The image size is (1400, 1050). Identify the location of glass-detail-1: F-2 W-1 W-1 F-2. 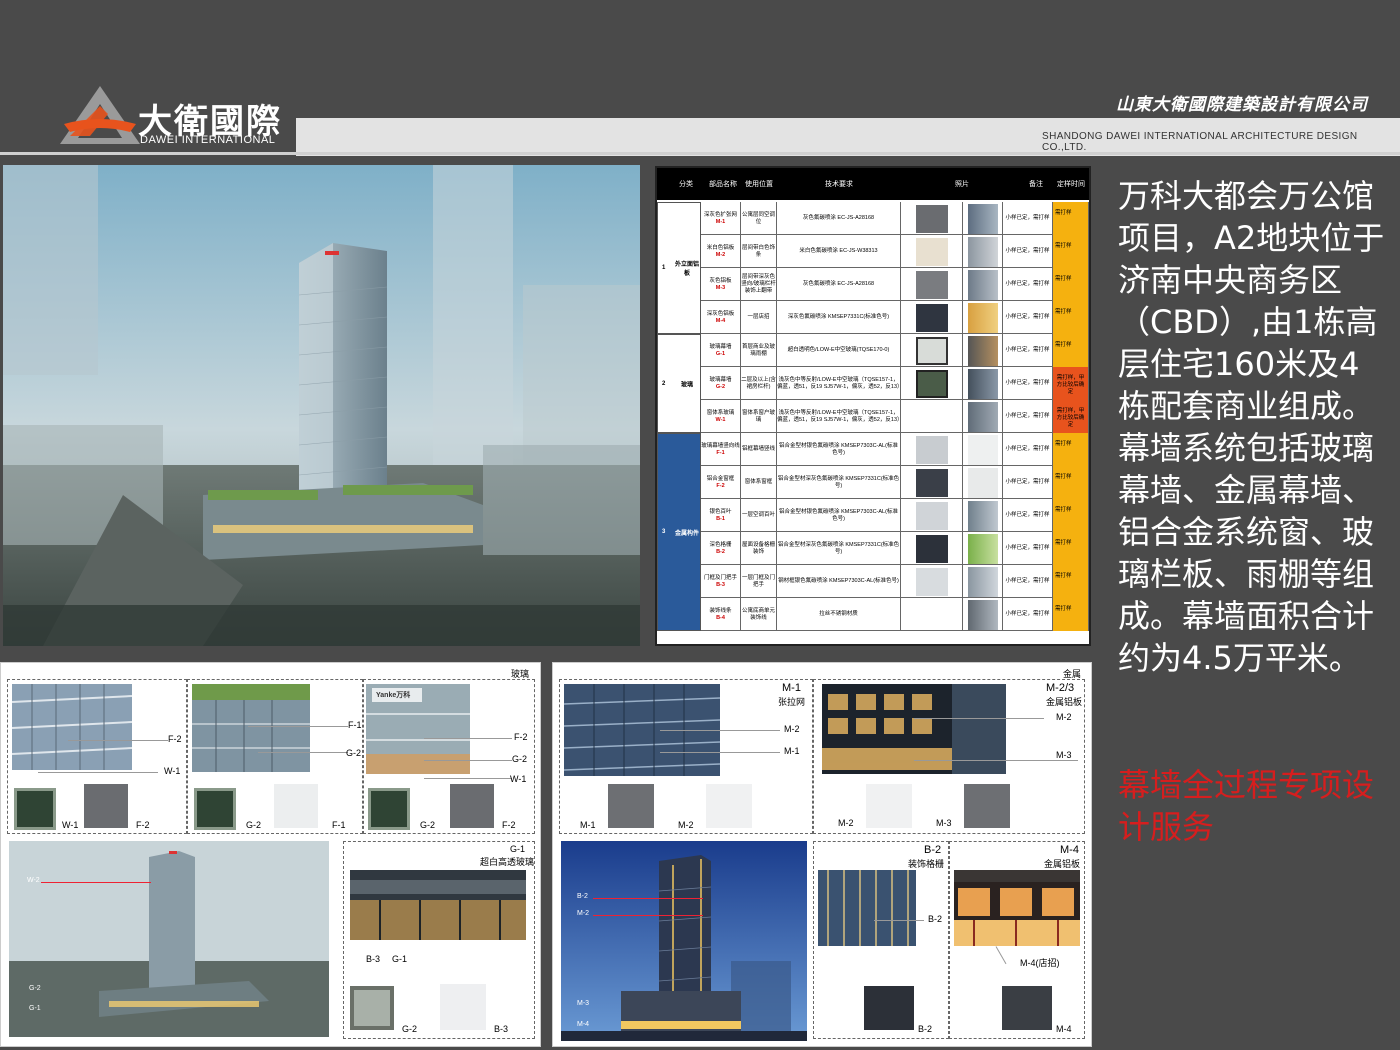
(97, 756).